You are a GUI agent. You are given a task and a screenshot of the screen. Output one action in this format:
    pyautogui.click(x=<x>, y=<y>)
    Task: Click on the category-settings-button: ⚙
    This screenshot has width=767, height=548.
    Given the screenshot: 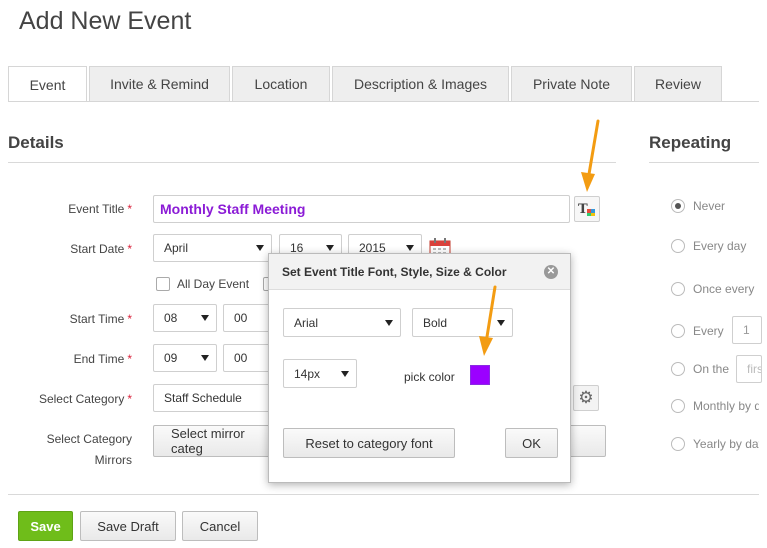 What is the action you would take?
    pyautogui.click(x=586, y=398)
    